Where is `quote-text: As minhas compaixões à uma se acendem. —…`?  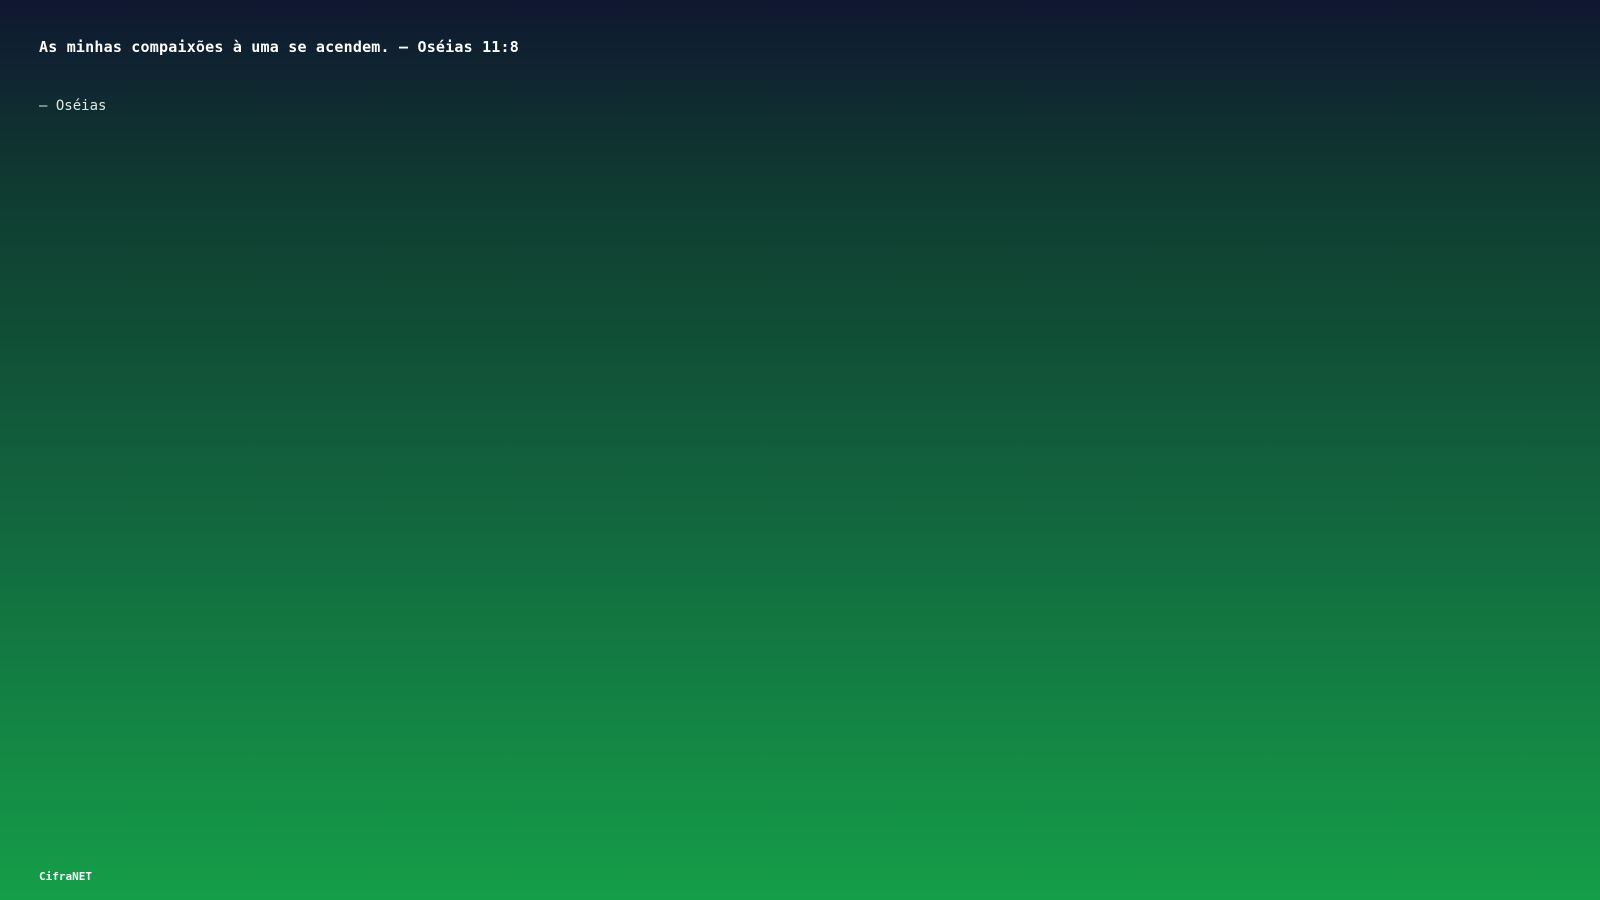
quote-text: As minhas compaixões à uma se acendem. —… is located at coordinates (279, 47).